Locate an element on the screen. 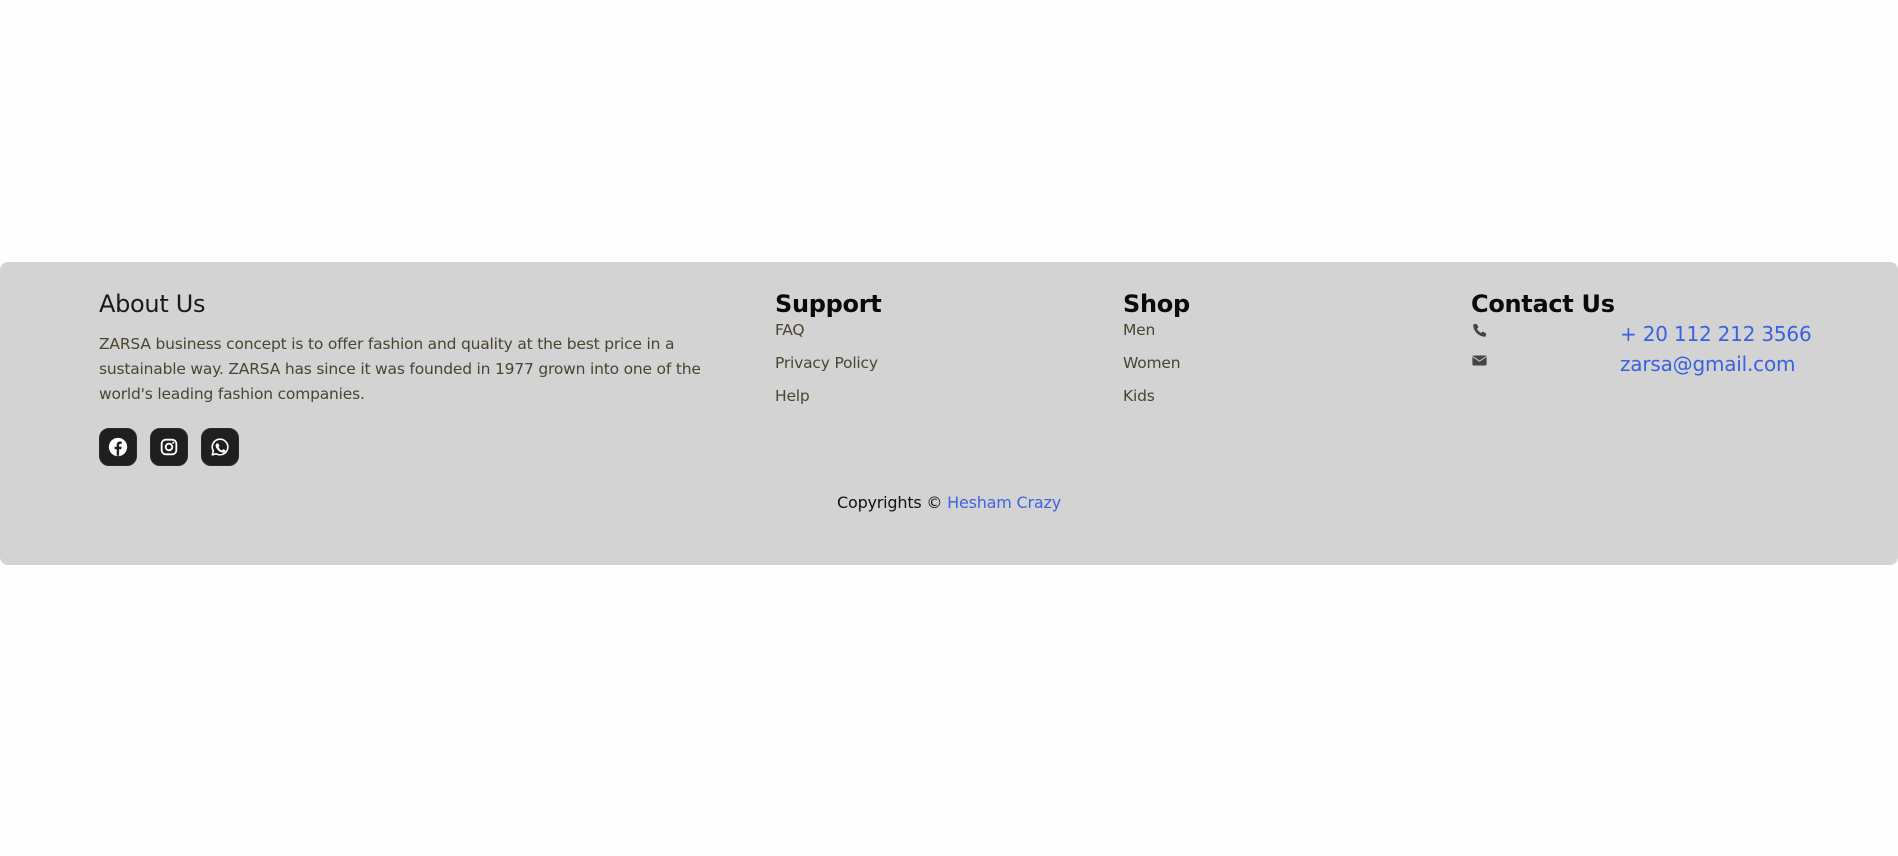 The height and width of the screenshot is (856, 1898). instagram-icon is located at coordinates (169, 447).